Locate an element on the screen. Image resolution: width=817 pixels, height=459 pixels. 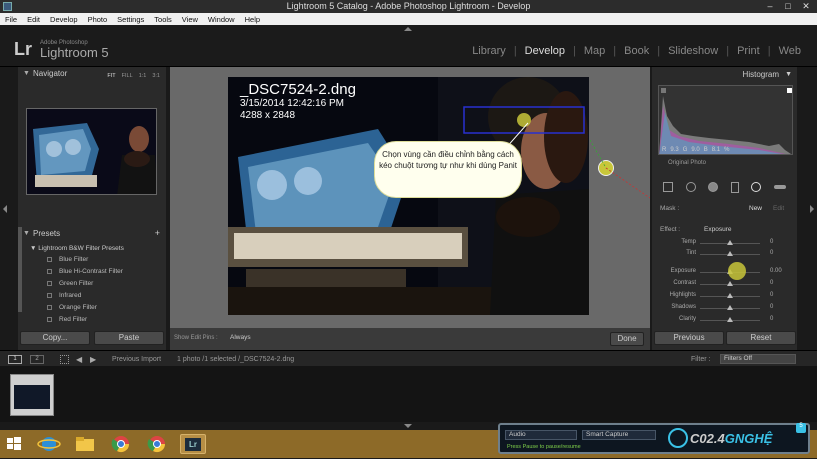
menu-view: View is located at coordinates (190, 19).